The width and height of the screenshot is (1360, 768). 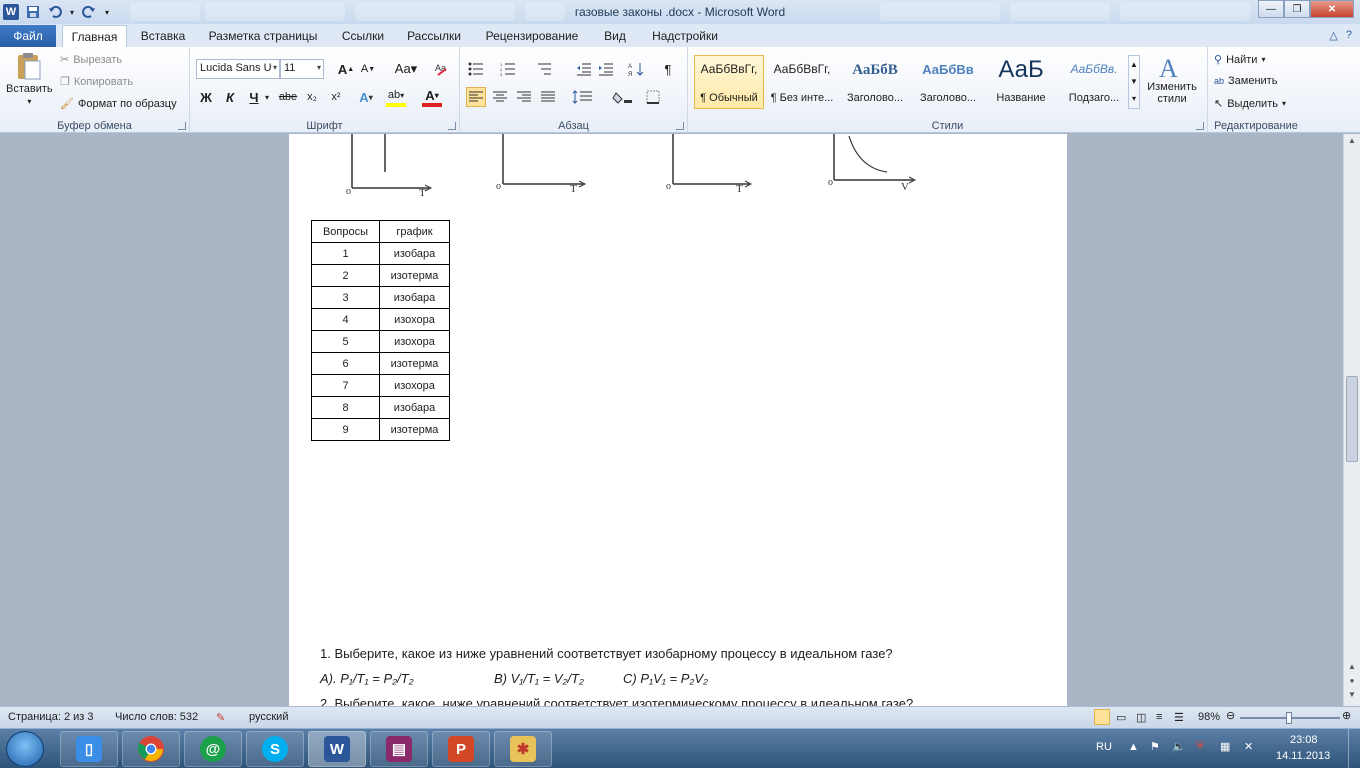 I want to click on table-header-cell: график, so click(x=414, y=231).